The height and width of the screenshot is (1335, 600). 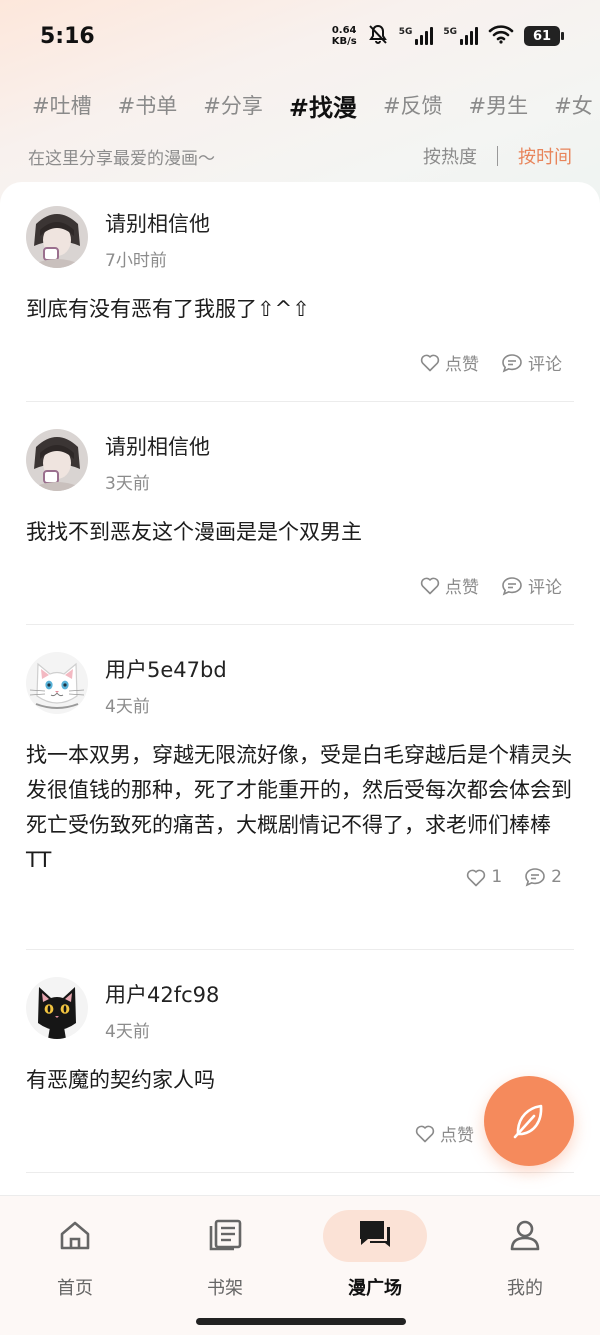 What do you see at coordinates (416, 36) in the screenshot?
I see `signal-icon-1: 5G` at bounding box center [416, 36].